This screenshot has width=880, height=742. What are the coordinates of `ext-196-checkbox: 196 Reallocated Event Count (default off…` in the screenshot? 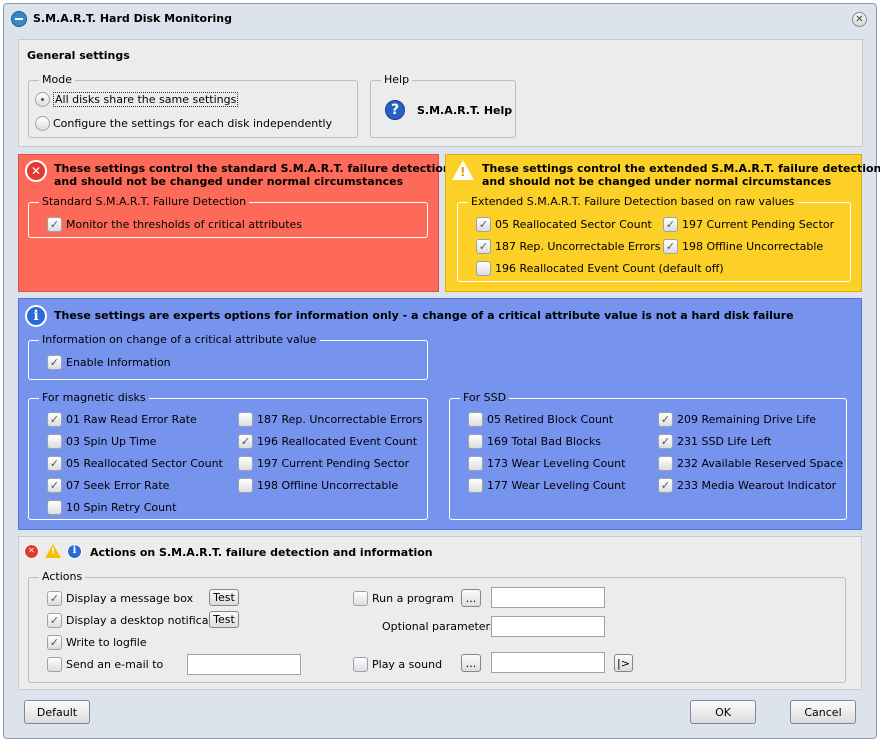 It's located at (600, 268).